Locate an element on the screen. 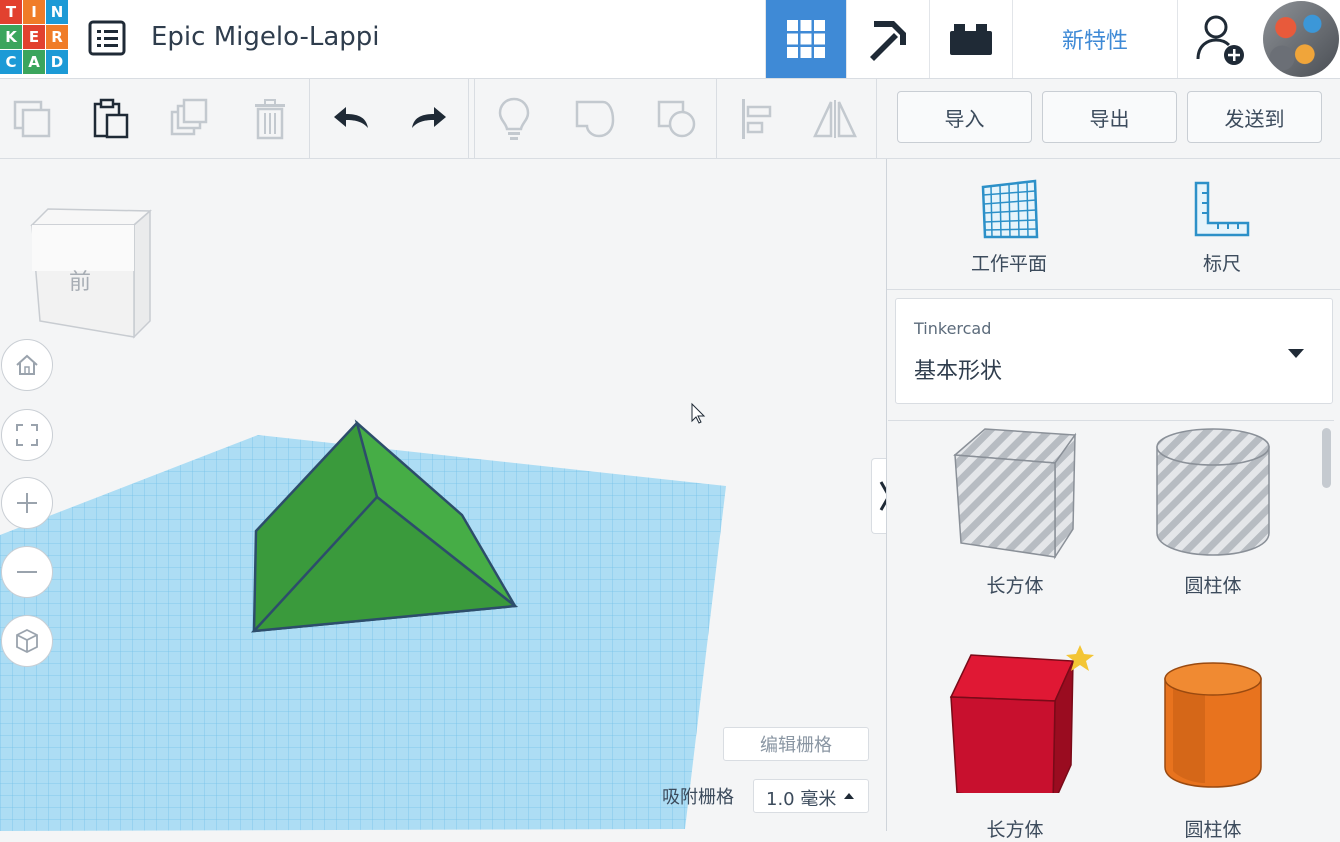  bricks-view-button is located at coordinates (970, 39).